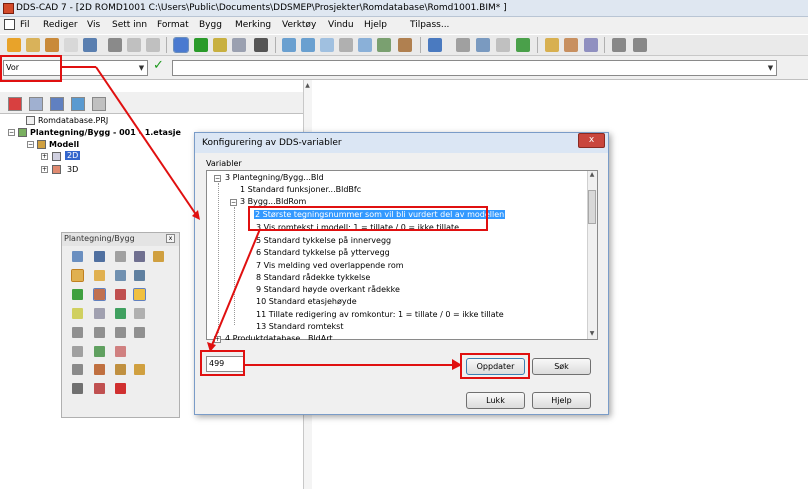  I want to click on door-icon, so click(77, 294).